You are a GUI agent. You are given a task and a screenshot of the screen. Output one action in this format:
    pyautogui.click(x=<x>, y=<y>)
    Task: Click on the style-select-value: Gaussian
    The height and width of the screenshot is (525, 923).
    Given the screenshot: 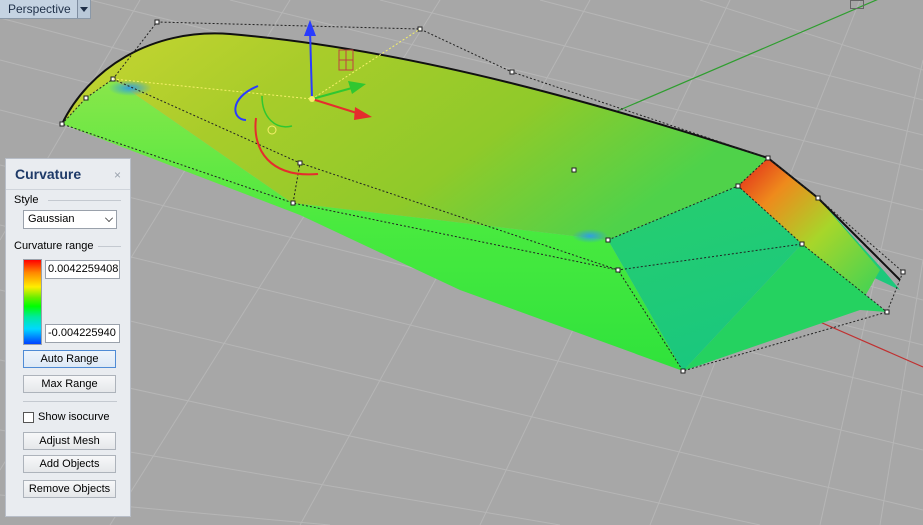 What is the action you would take?
    pyautogui.click(x=51, y=219)
    